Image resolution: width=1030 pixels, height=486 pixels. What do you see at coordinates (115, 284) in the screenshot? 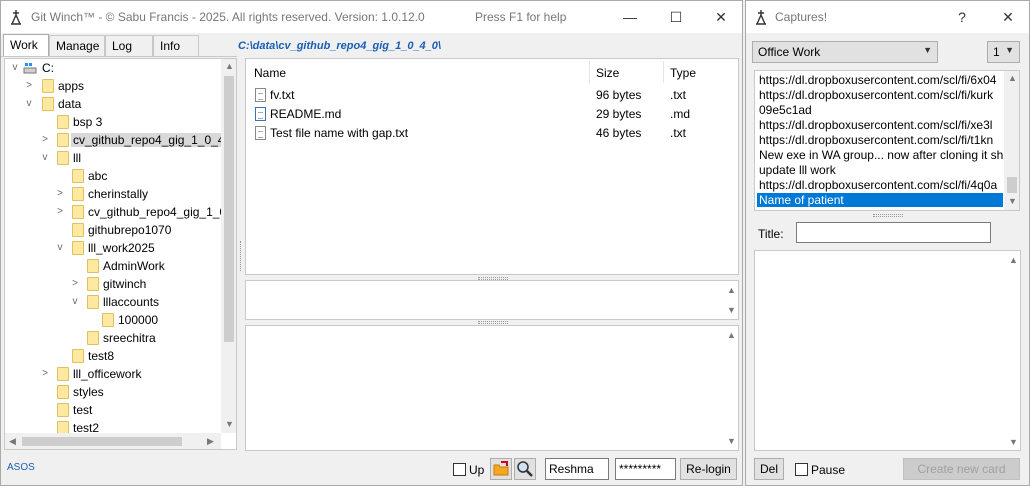
I see `tree-node: > gitwinch` at bounding box center [115, 284].